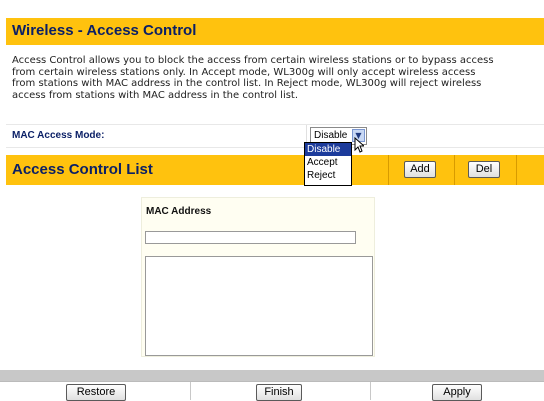  I want to click on restore-button: Restore, so click(96, 392).